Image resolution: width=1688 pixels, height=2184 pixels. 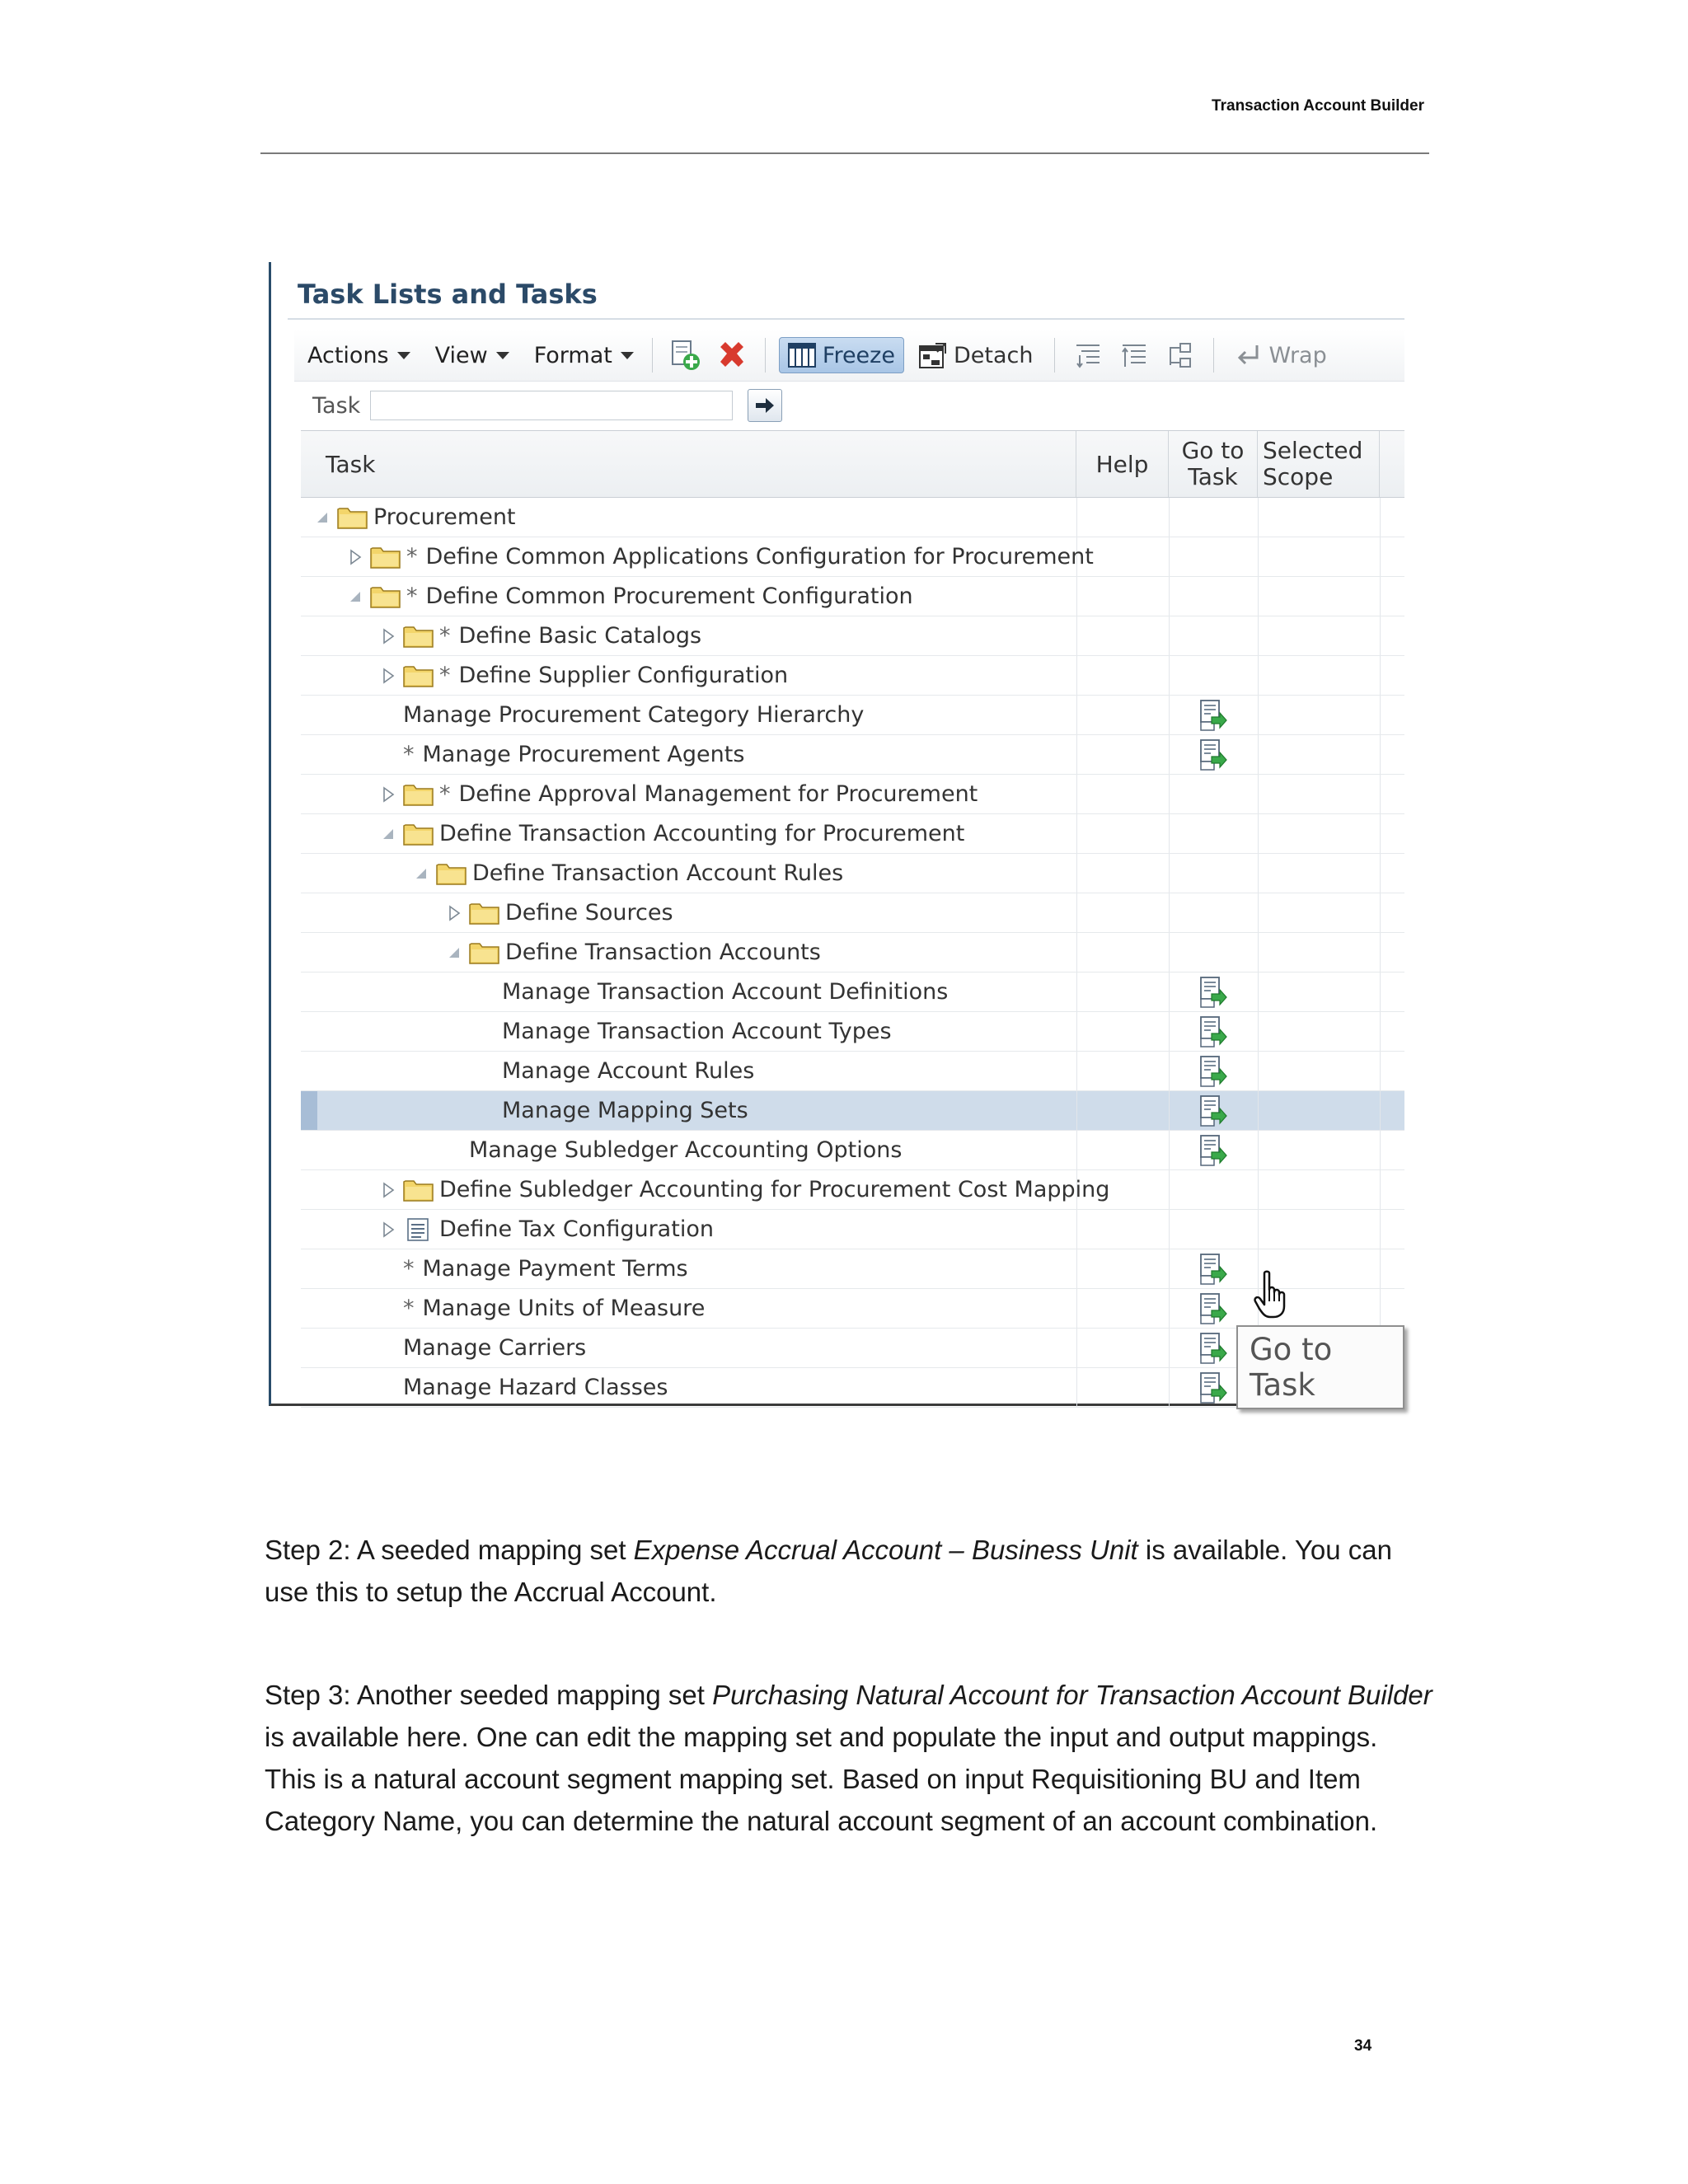 I want to click on column-header-help: Help, so click(x=1122, y=464).